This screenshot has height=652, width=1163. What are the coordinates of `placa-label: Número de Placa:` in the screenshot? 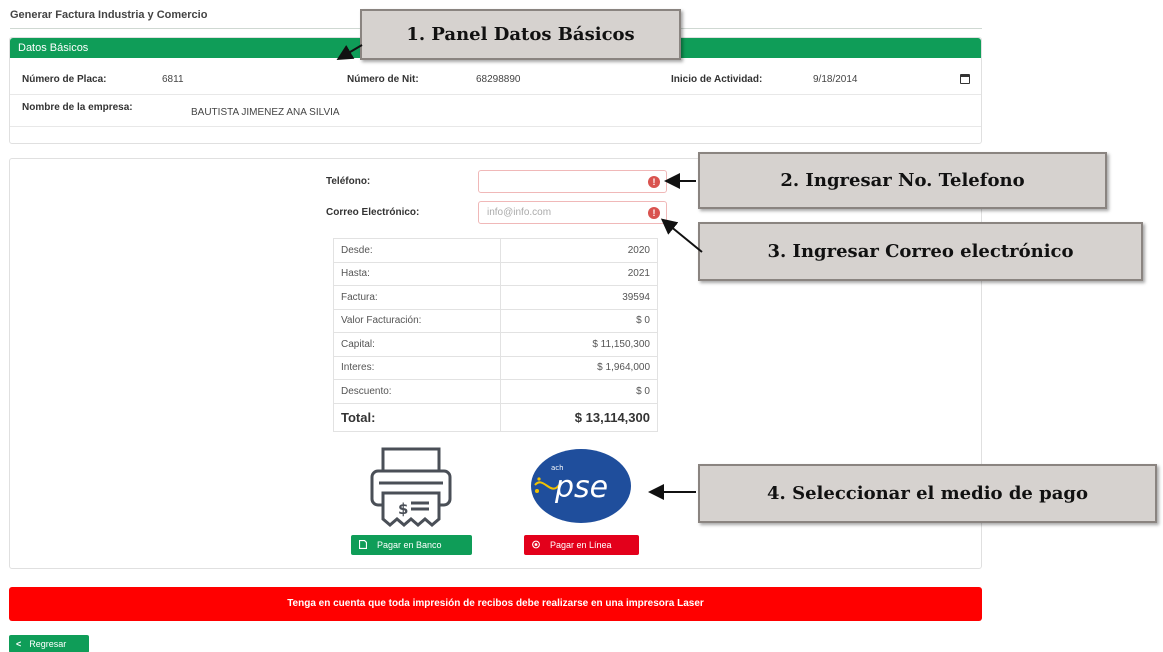 It's located at (64, 79).